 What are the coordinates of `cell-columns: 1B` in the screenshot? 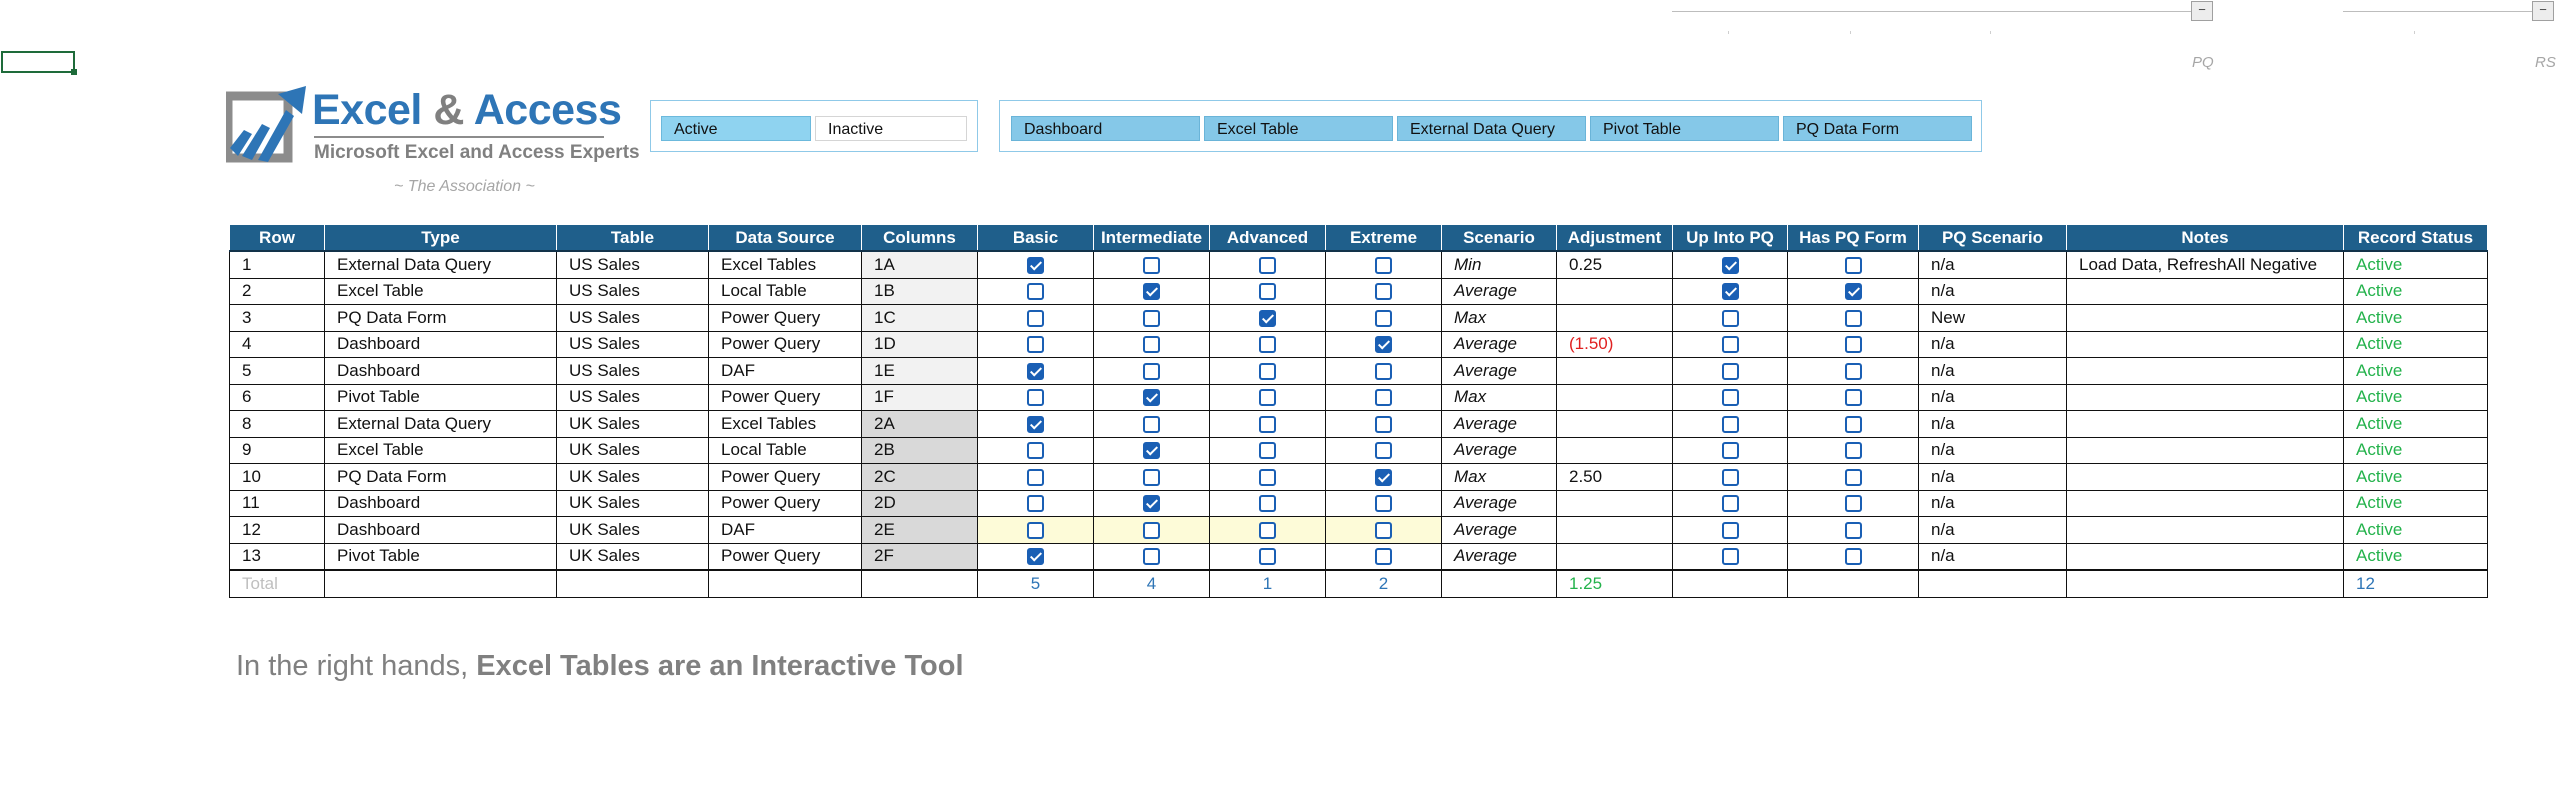 It's located at (919, 291).